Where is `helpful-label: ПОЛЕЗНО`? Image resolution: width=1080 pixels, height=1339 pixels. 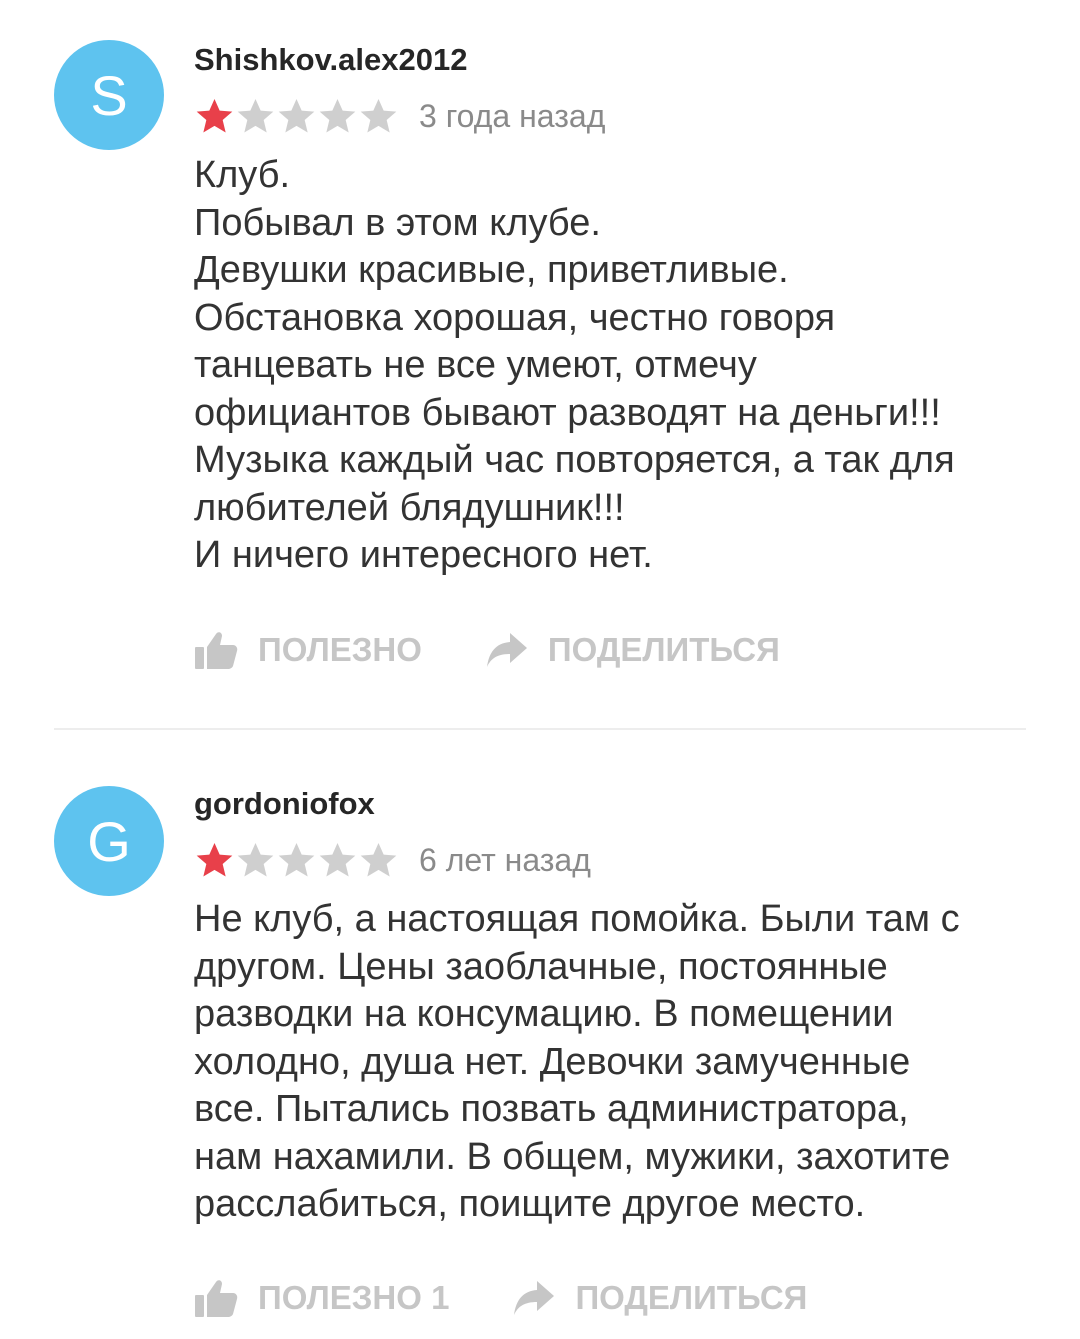 helpful-label: ПОЛЕЗНО is located at coordinates (340, 649).